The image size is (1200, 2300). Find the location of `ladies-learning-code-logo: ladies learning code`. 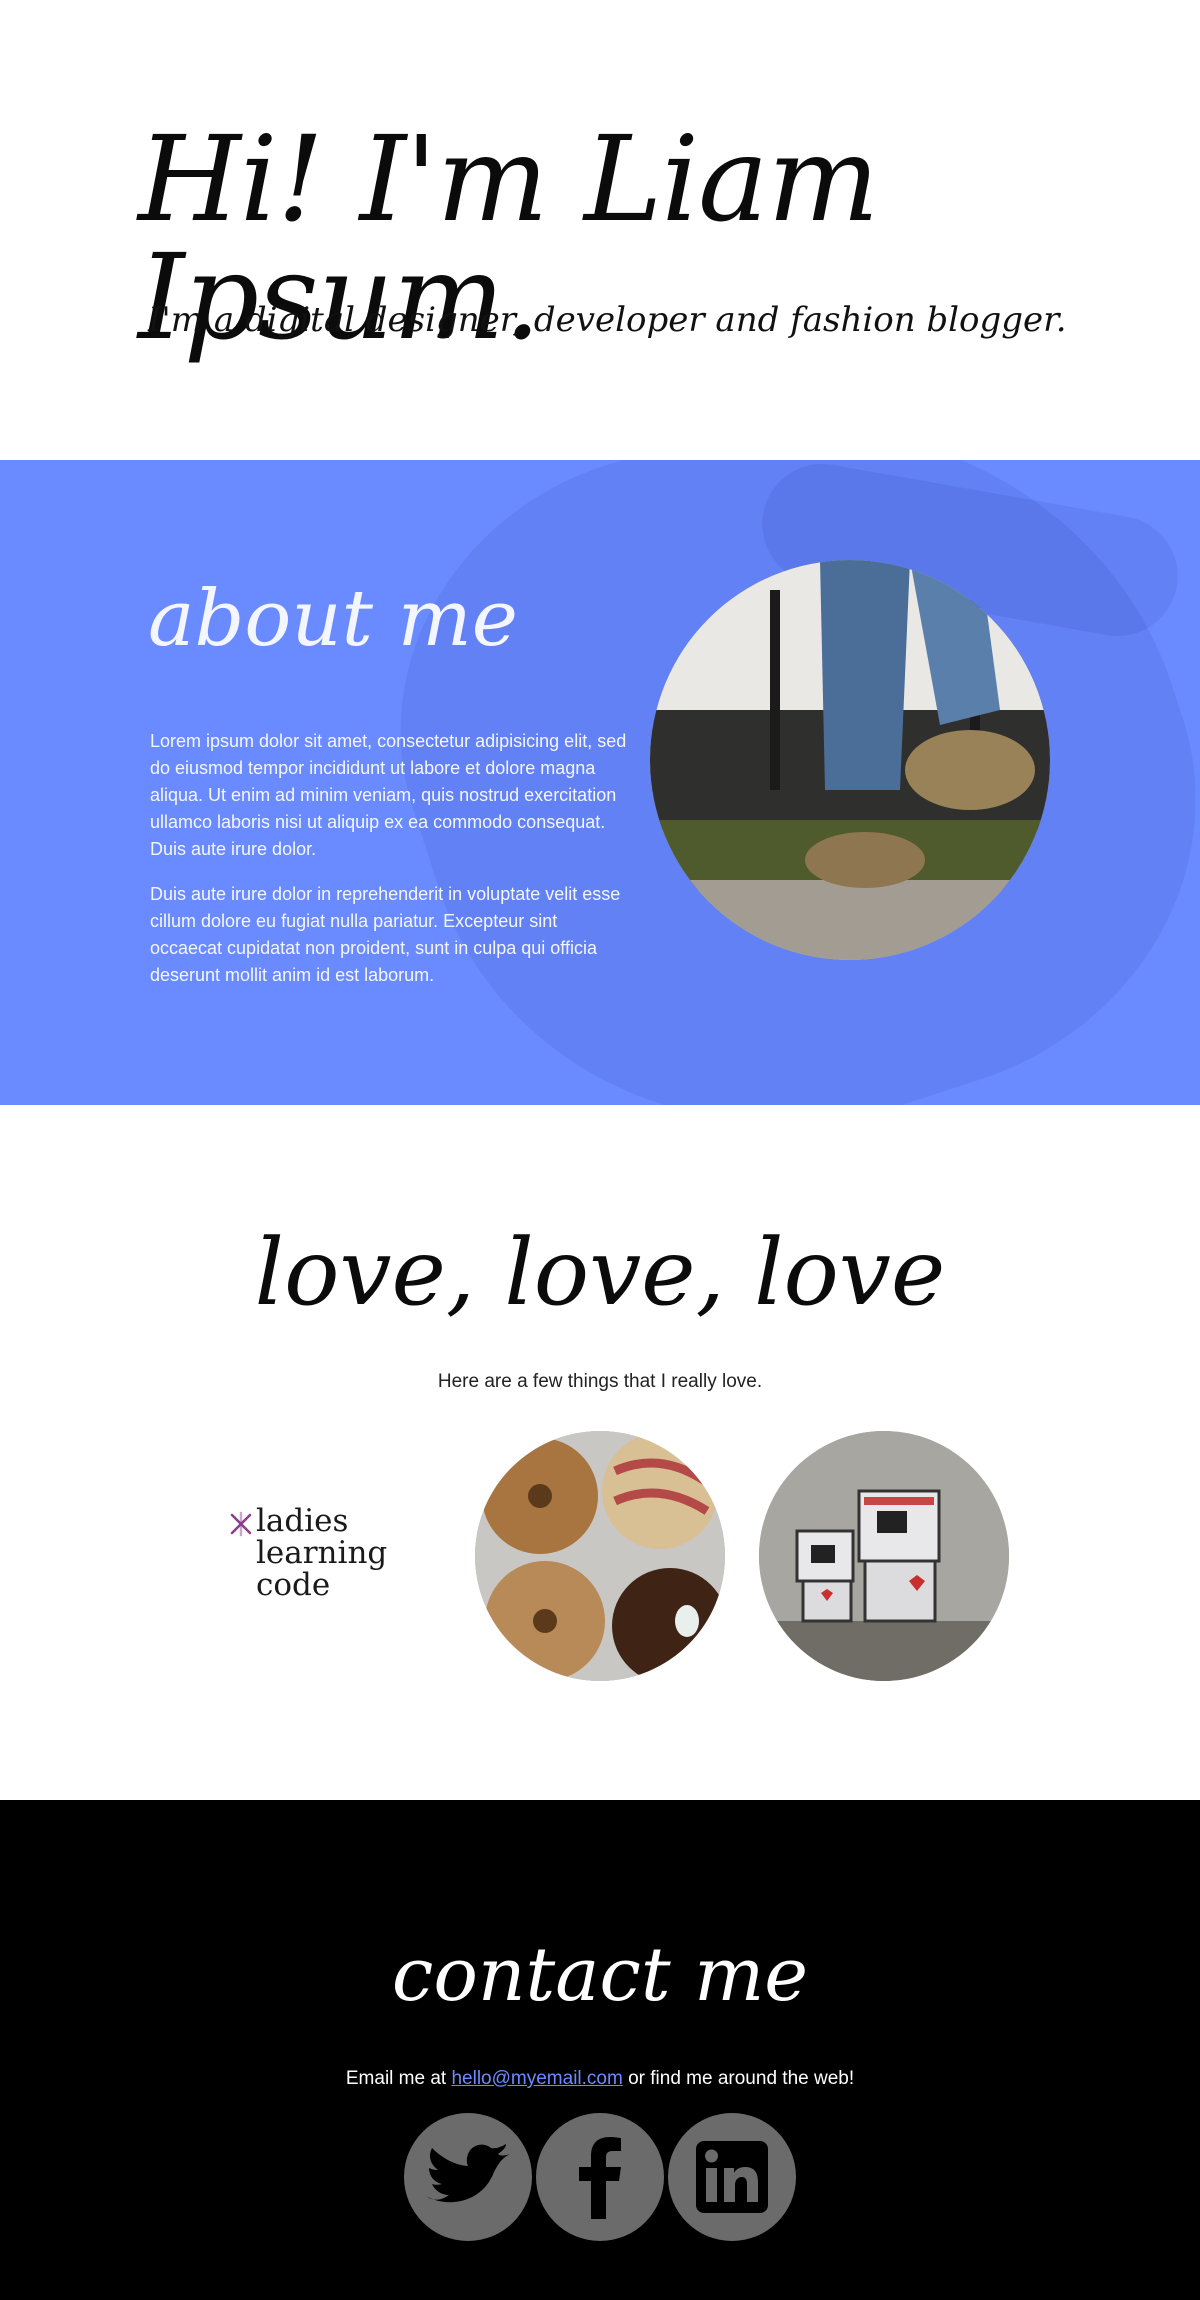

ladies-learning-code-logo: ladies learning code is located at coordinates (328, 1560).